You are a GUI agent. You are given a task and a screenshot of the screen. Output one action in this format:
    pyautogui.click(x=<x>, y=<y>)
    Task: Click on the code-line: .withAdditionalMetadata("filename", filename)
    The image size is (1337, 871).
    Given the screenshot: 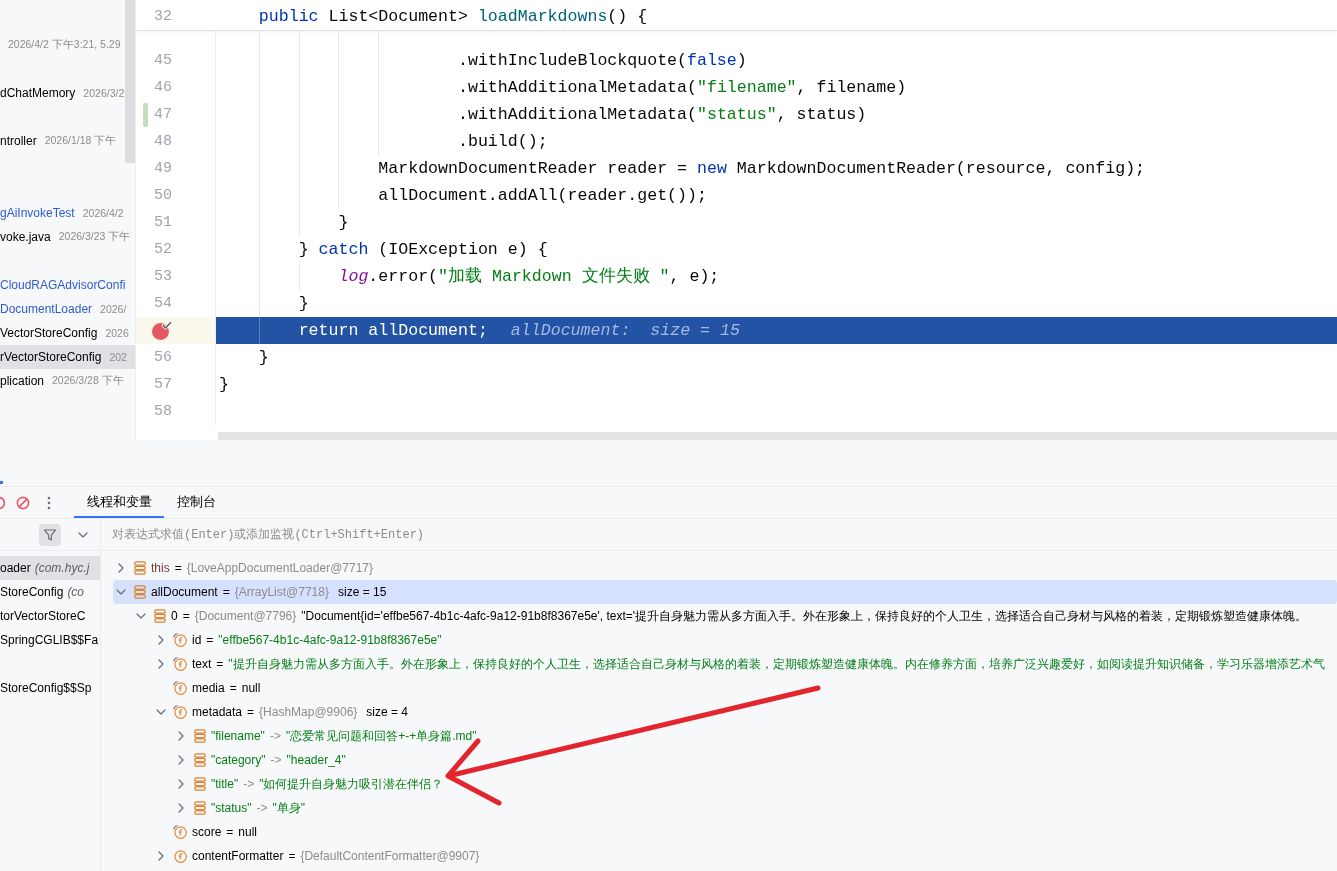 What is the action you would take?
    pyautogui.click(x=682, y=87)
    